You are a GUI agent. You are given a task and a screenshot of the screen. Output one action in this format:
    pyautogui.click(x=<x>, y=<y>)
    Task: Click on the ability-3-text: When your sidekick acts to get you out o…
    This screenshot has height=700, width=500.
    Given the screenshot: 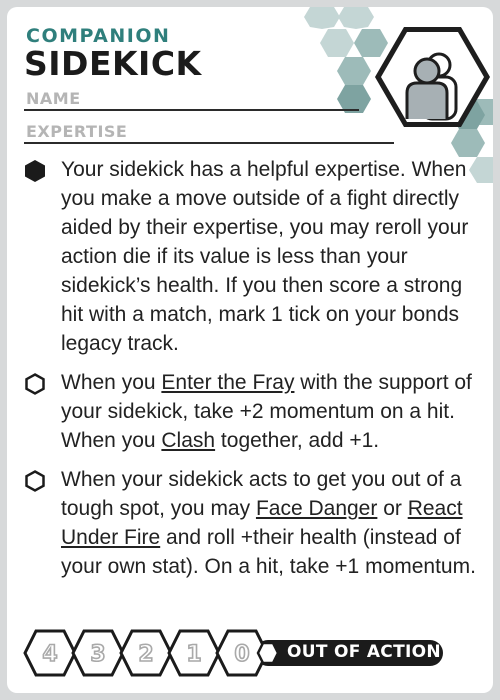 What is the action you would take?
    pyautogui.click(x=268, y=523)
    